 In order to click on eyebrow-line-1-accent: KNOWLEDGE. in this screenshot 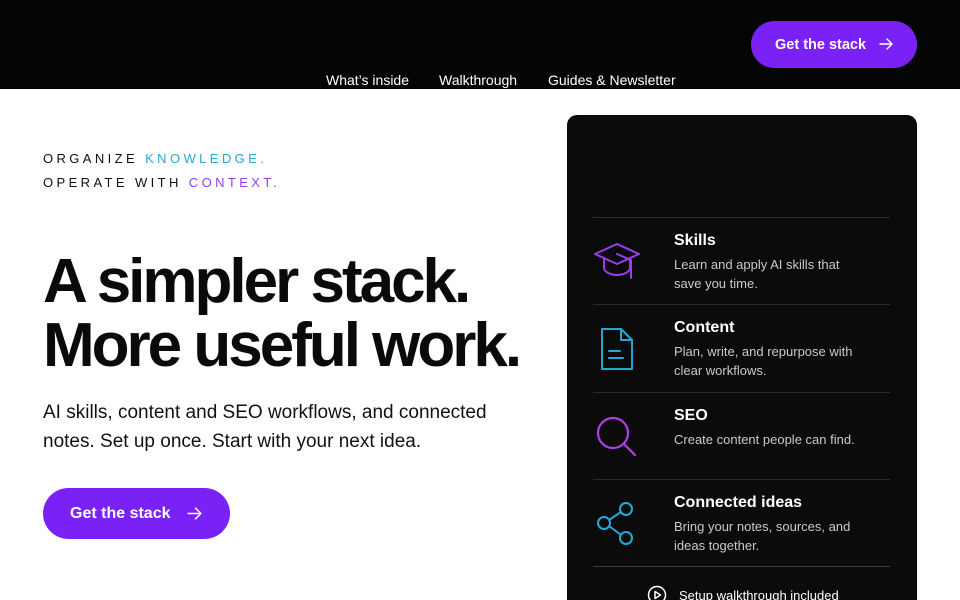, I will do `click(206, 158)`.